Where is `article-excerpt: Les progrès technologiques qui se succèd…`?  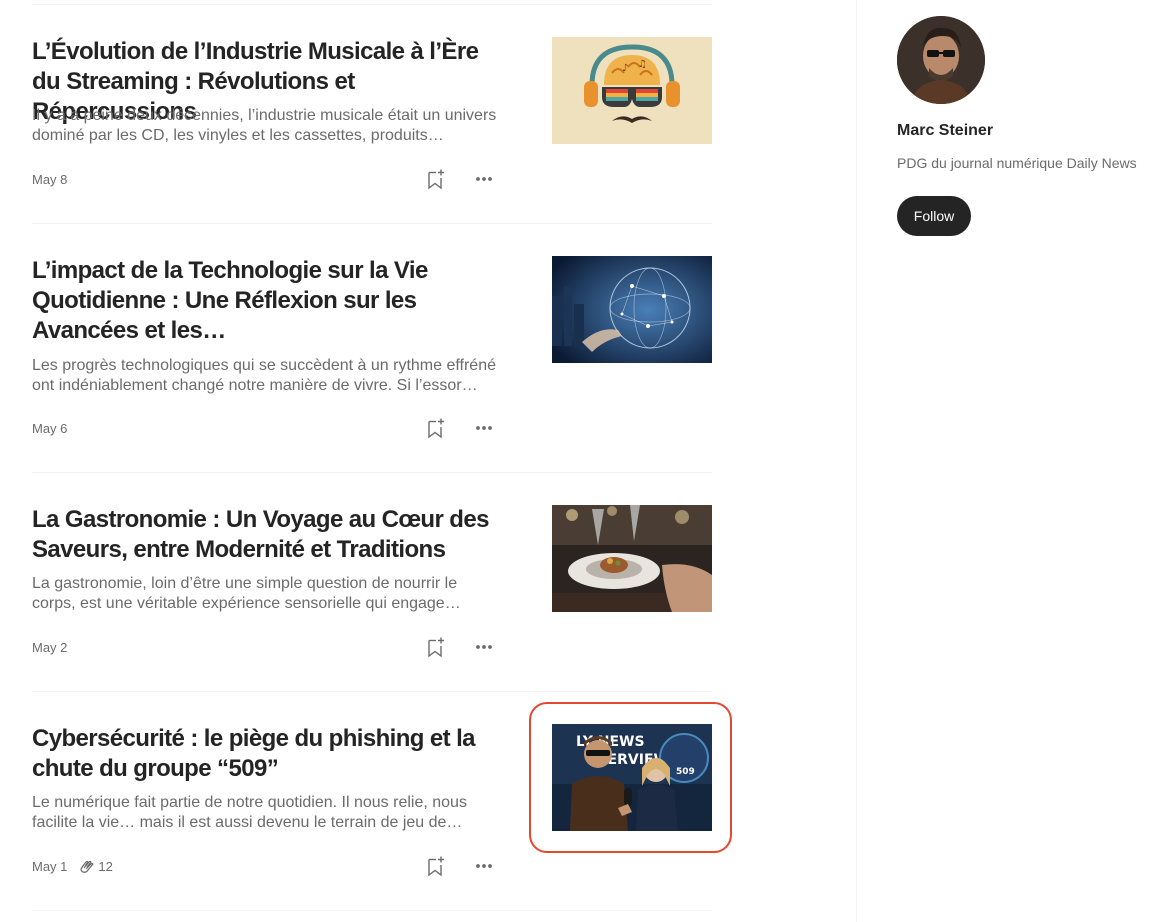
article-excerpt: Les progrès technologiques qui se succèd… is located at coordinates (267, 376).